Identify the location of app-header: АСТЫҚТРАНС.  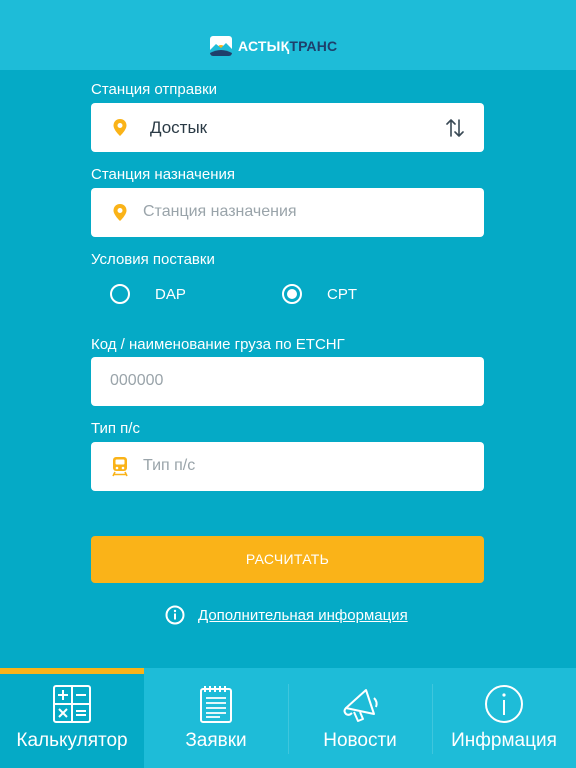
(288, 35).